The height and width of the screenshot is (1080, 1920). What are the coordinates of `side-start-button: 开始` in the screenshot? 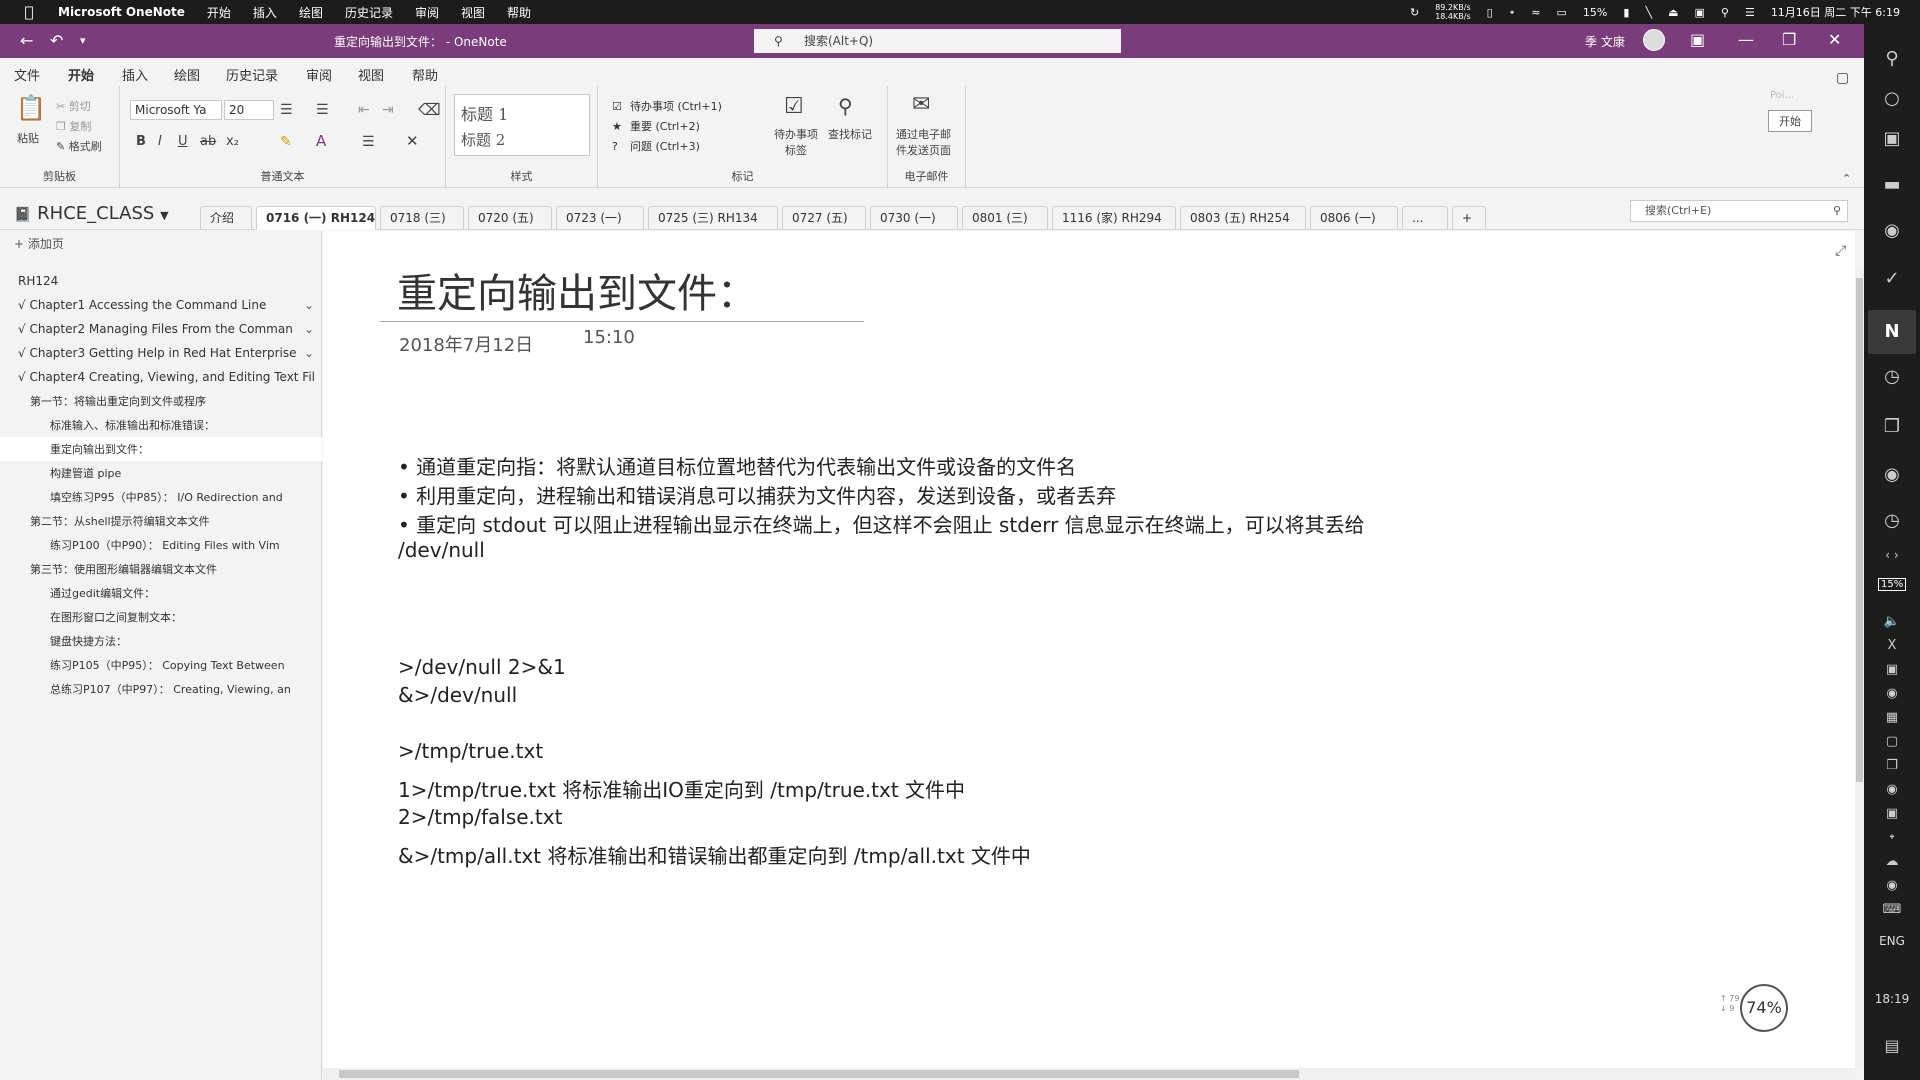 It's located at (1790, 121).